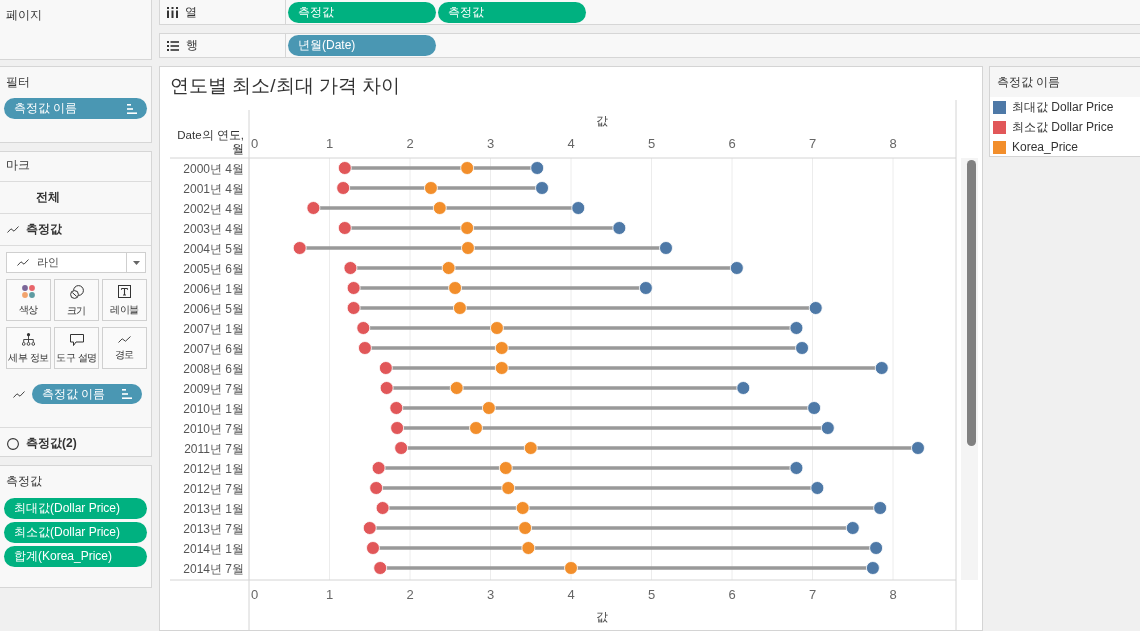 This screenshot has width=1140, height=631. What do you see at coordinates (24, 15) in the screenshot?
I see `panel-title: 페이지` at bounding box center [24, 15].